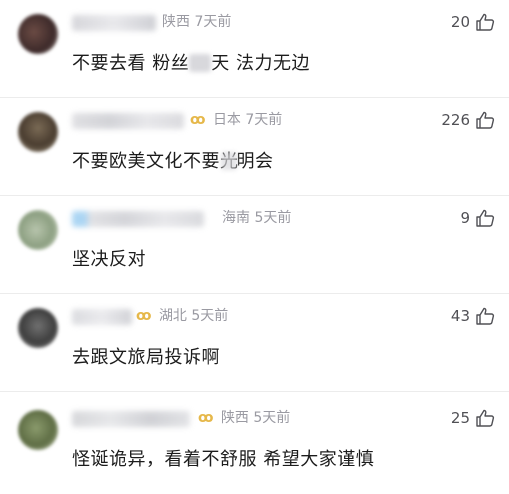 This screenshot has height=494, width=509. What do you see at coordinates (172, 316) in the screenshot?
I see `region-label: 湖北` at bounding box center [172, 316].